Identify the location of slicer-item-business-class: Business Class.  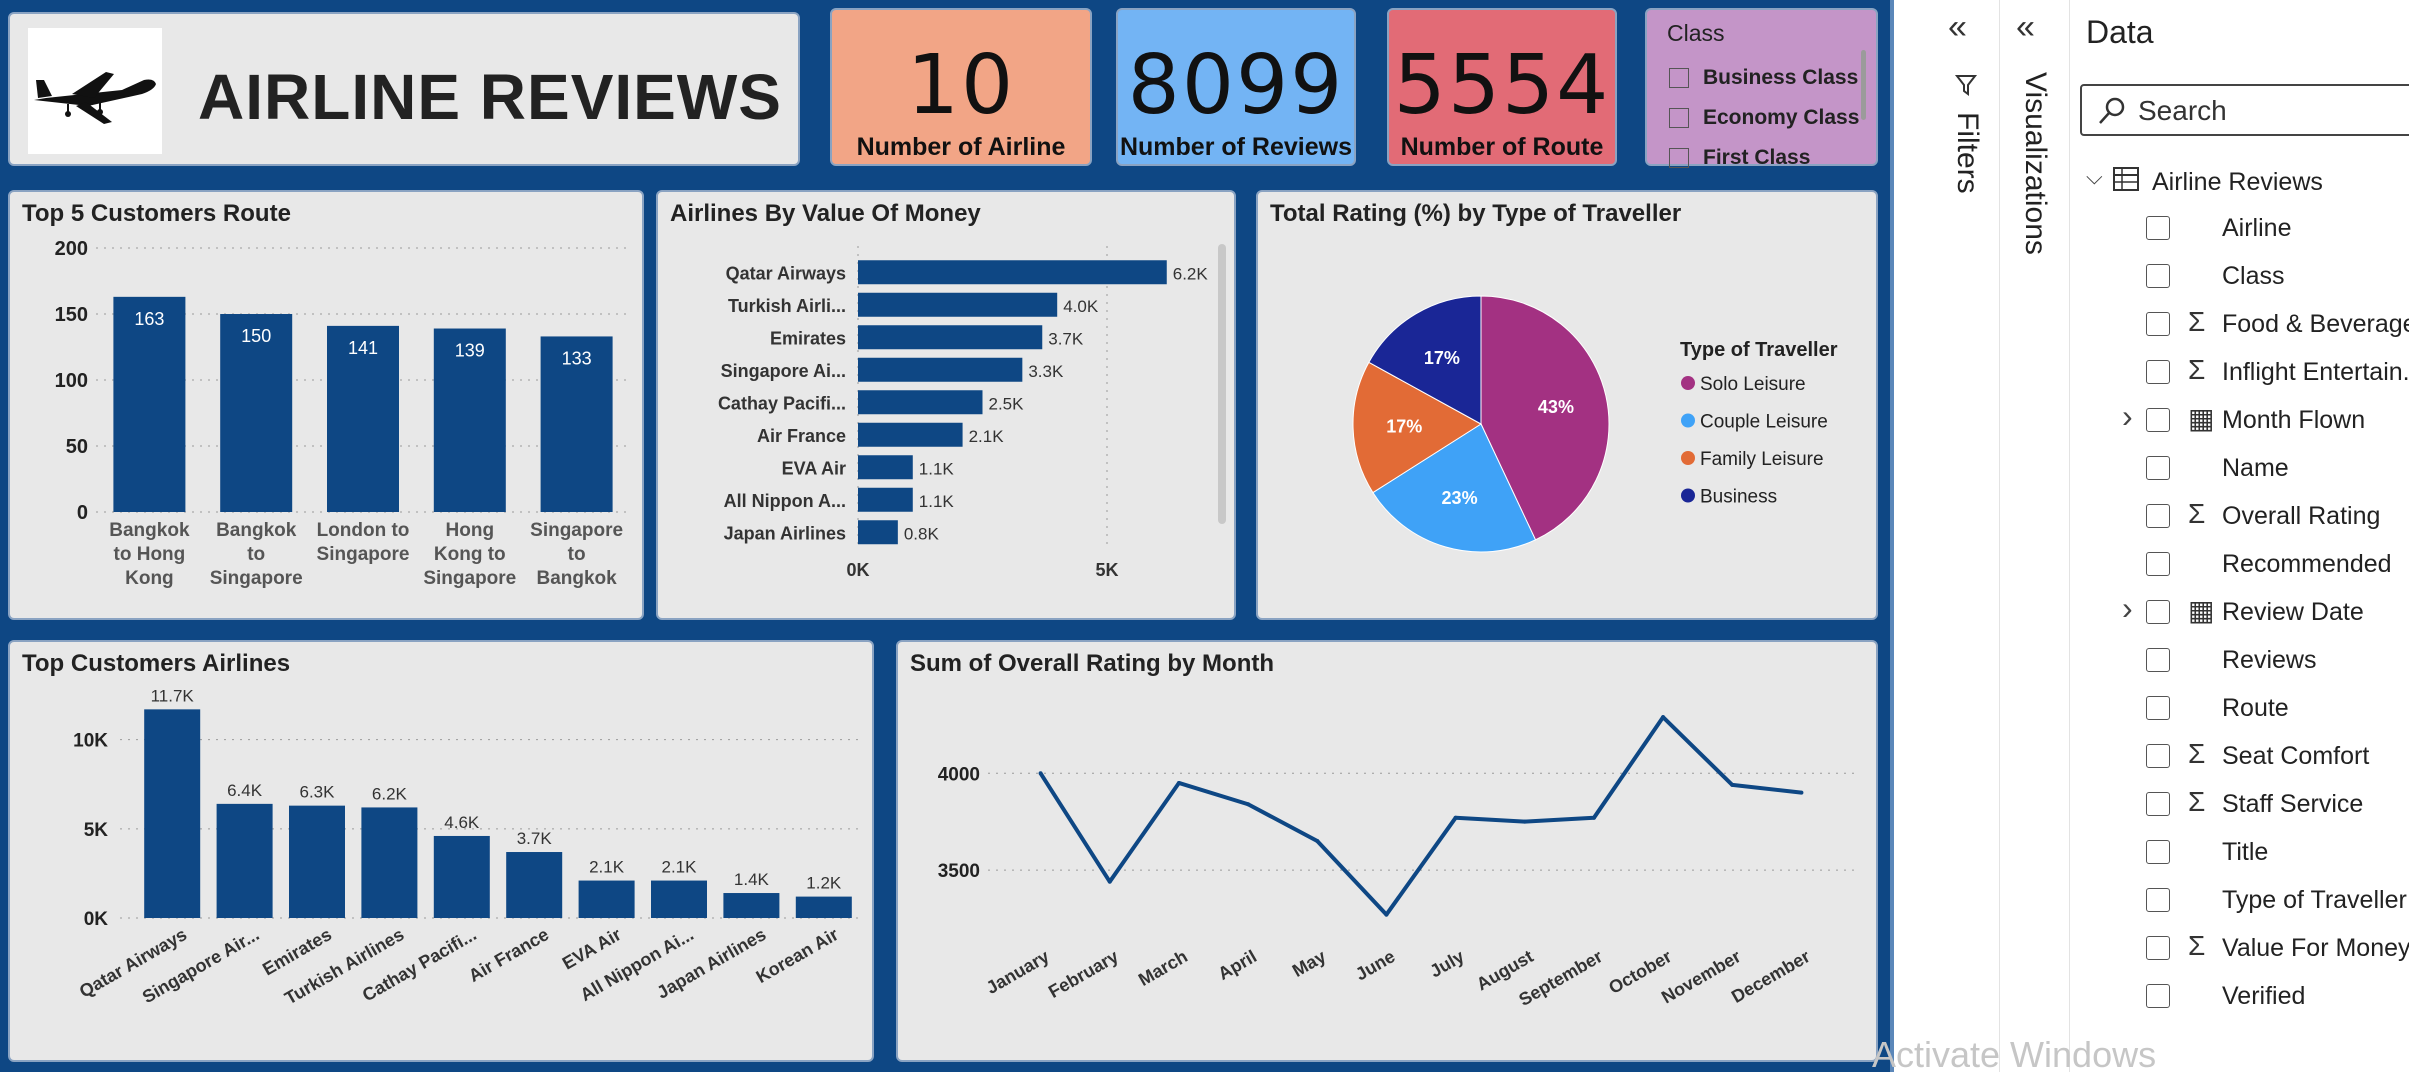
(1763, 78).